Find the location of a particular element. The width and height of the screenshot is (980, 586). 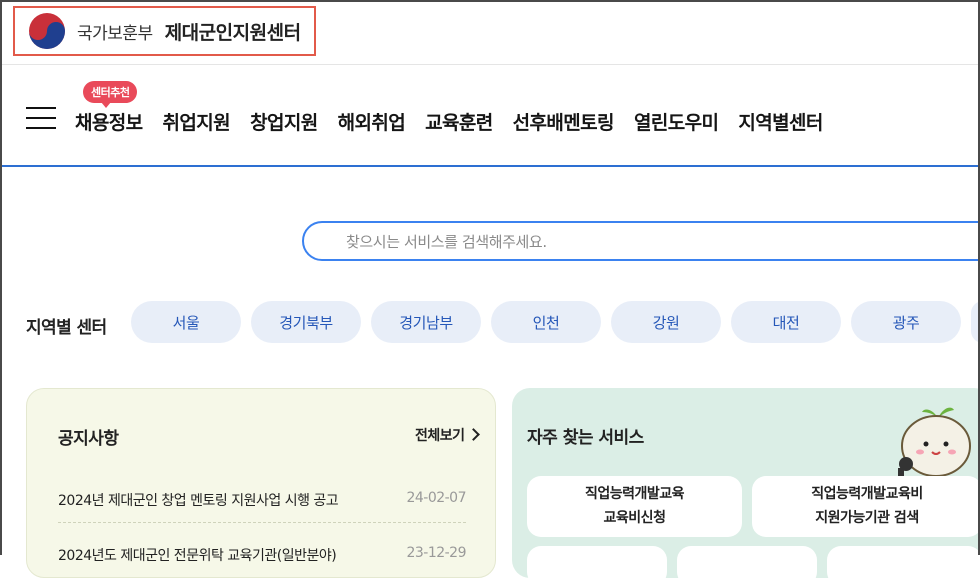

notice-row-title: 2024년 제대군인 창업 멘토링 지원사업 시행 공고 is located at coordinates (198, 501).